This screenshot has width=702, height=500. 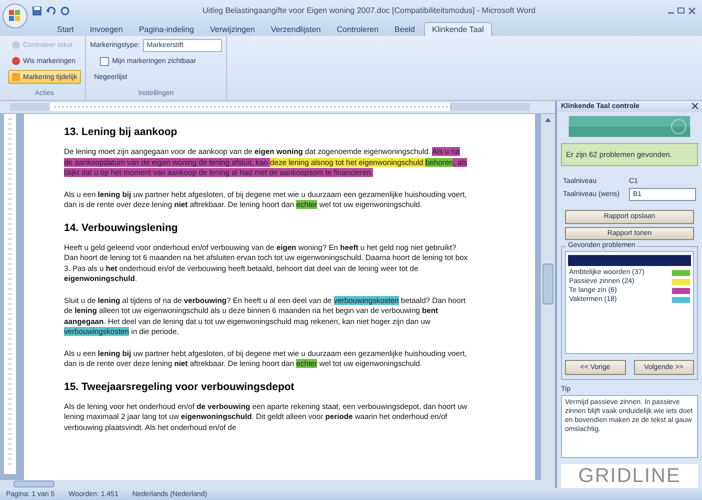 I want to click on window-controls-icon, so click(x=682, y=10).